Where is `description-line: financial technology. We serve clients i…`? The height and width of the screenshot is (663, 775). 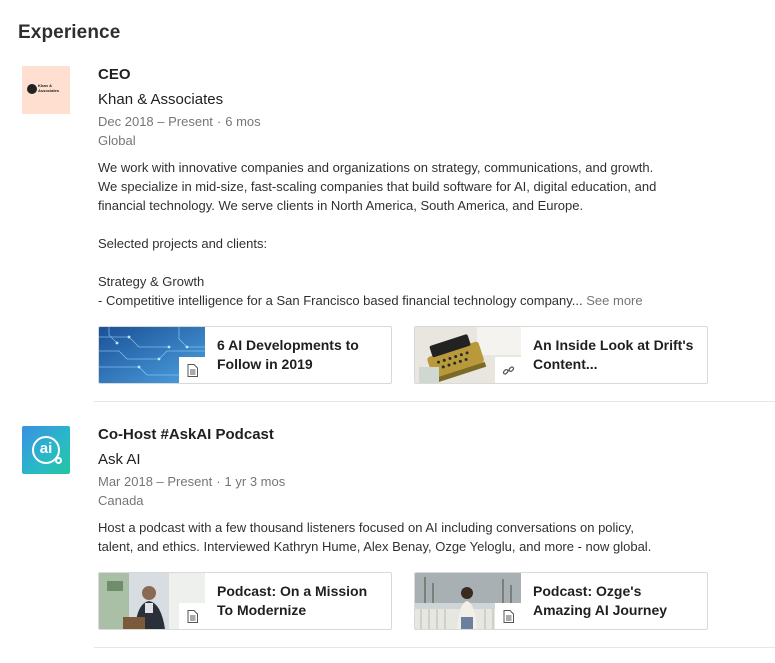 description-line: financial technology. We serve clients i… is located at coordinates (341, 205).